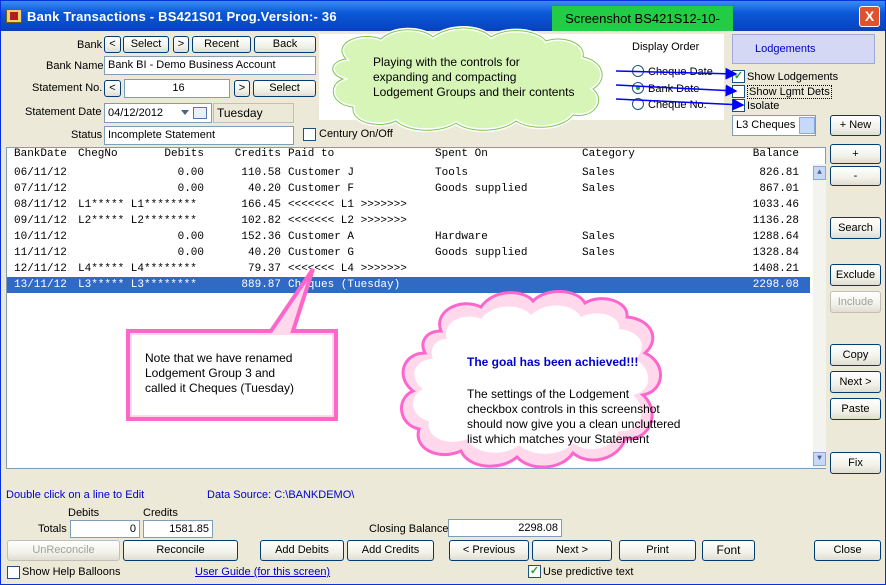 The width and height of the screenshot is (886, 585). What do you see at coordinates (563, 409) in the screenshot?
I see `goal-line-2: checkbox controls in this screenshot` at bounding box center [563, 409].